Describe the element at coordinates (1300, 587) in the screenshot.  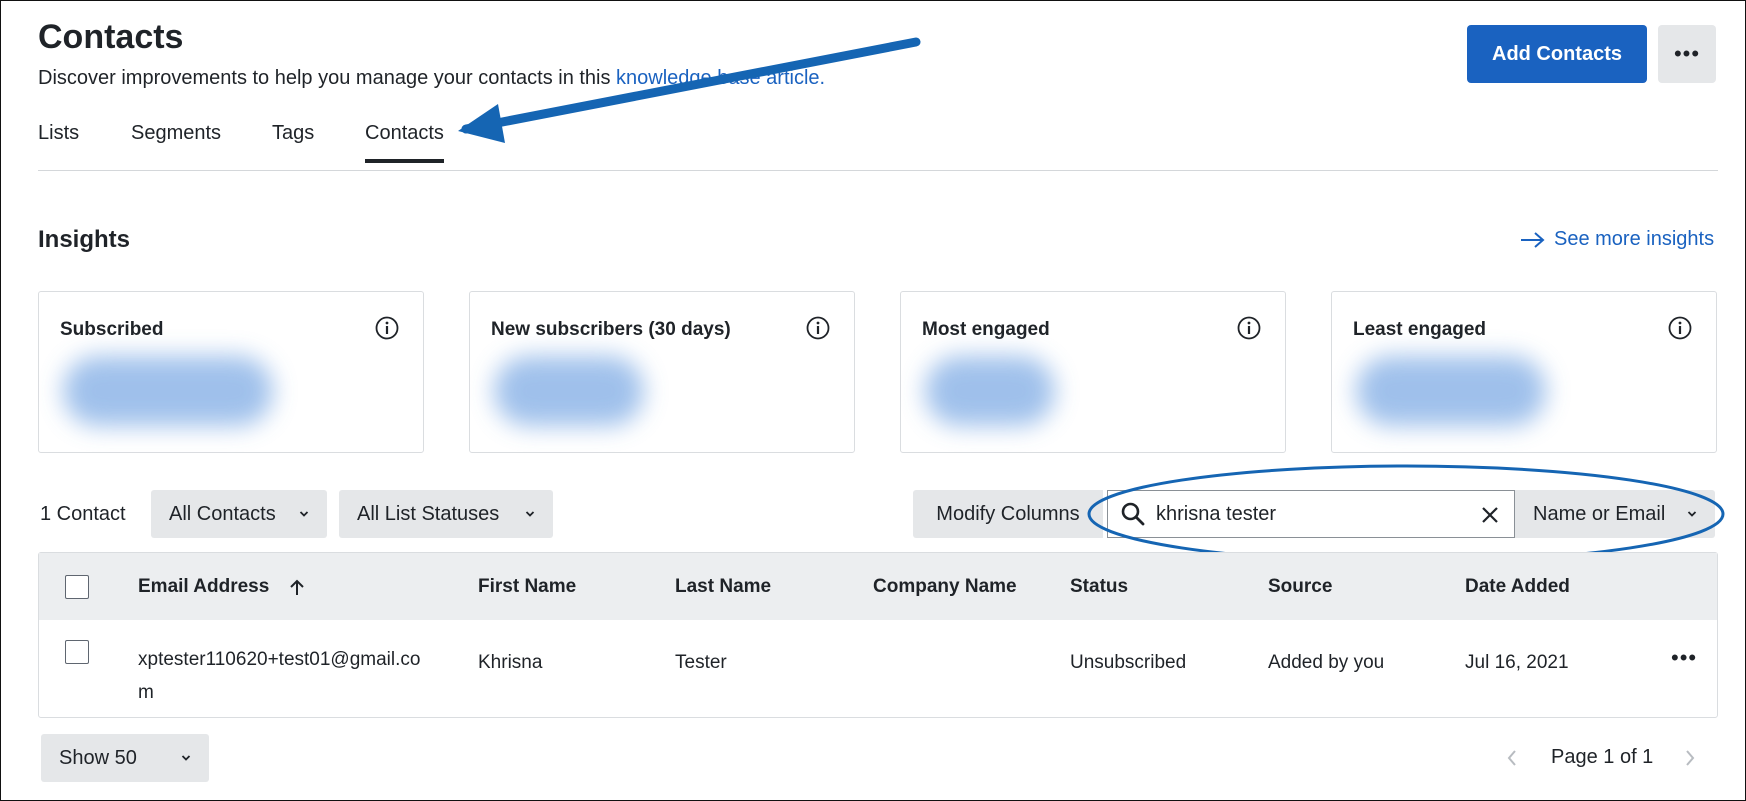
I see `column-header-source: Source` at that location.